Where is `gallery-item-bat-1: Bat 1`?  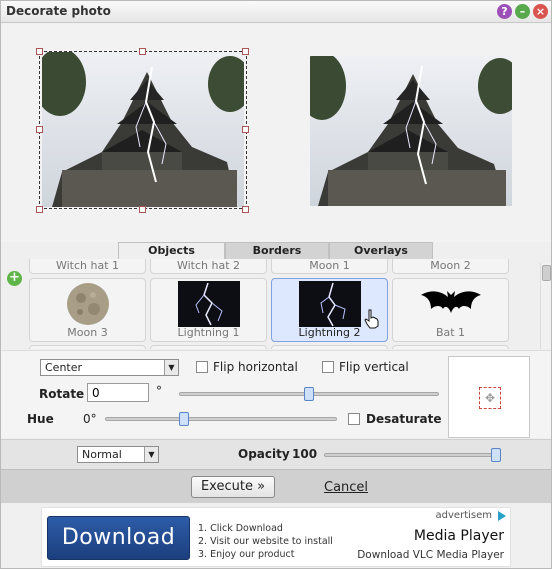 gallery-item-bat-1: Bat 1 is located at coordinates (450, 310).